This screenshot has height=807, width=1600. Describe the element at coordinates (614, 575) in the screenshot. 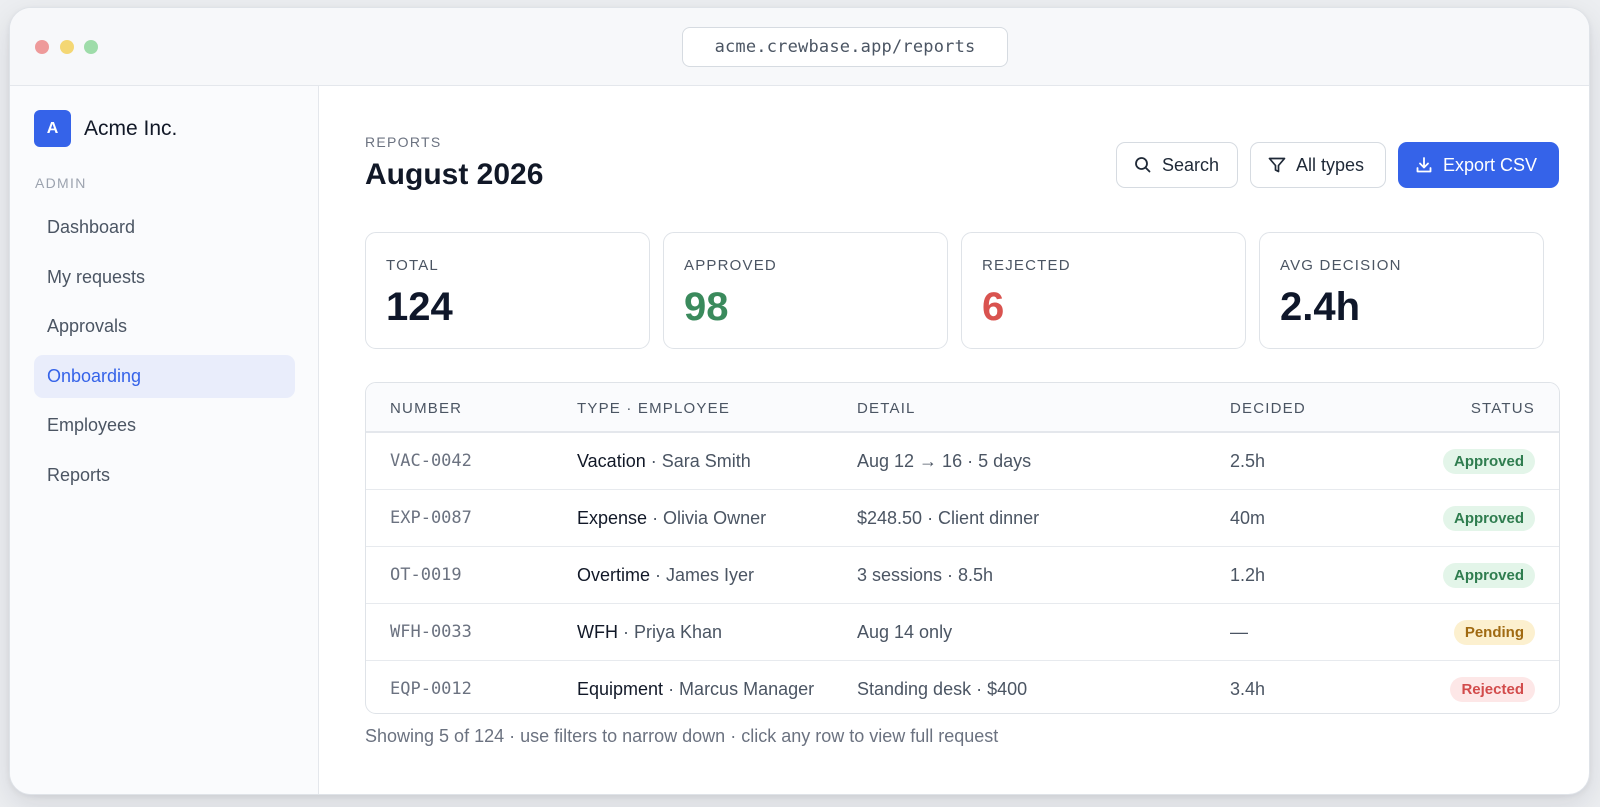

I see `request-type: Overtime` at that location.